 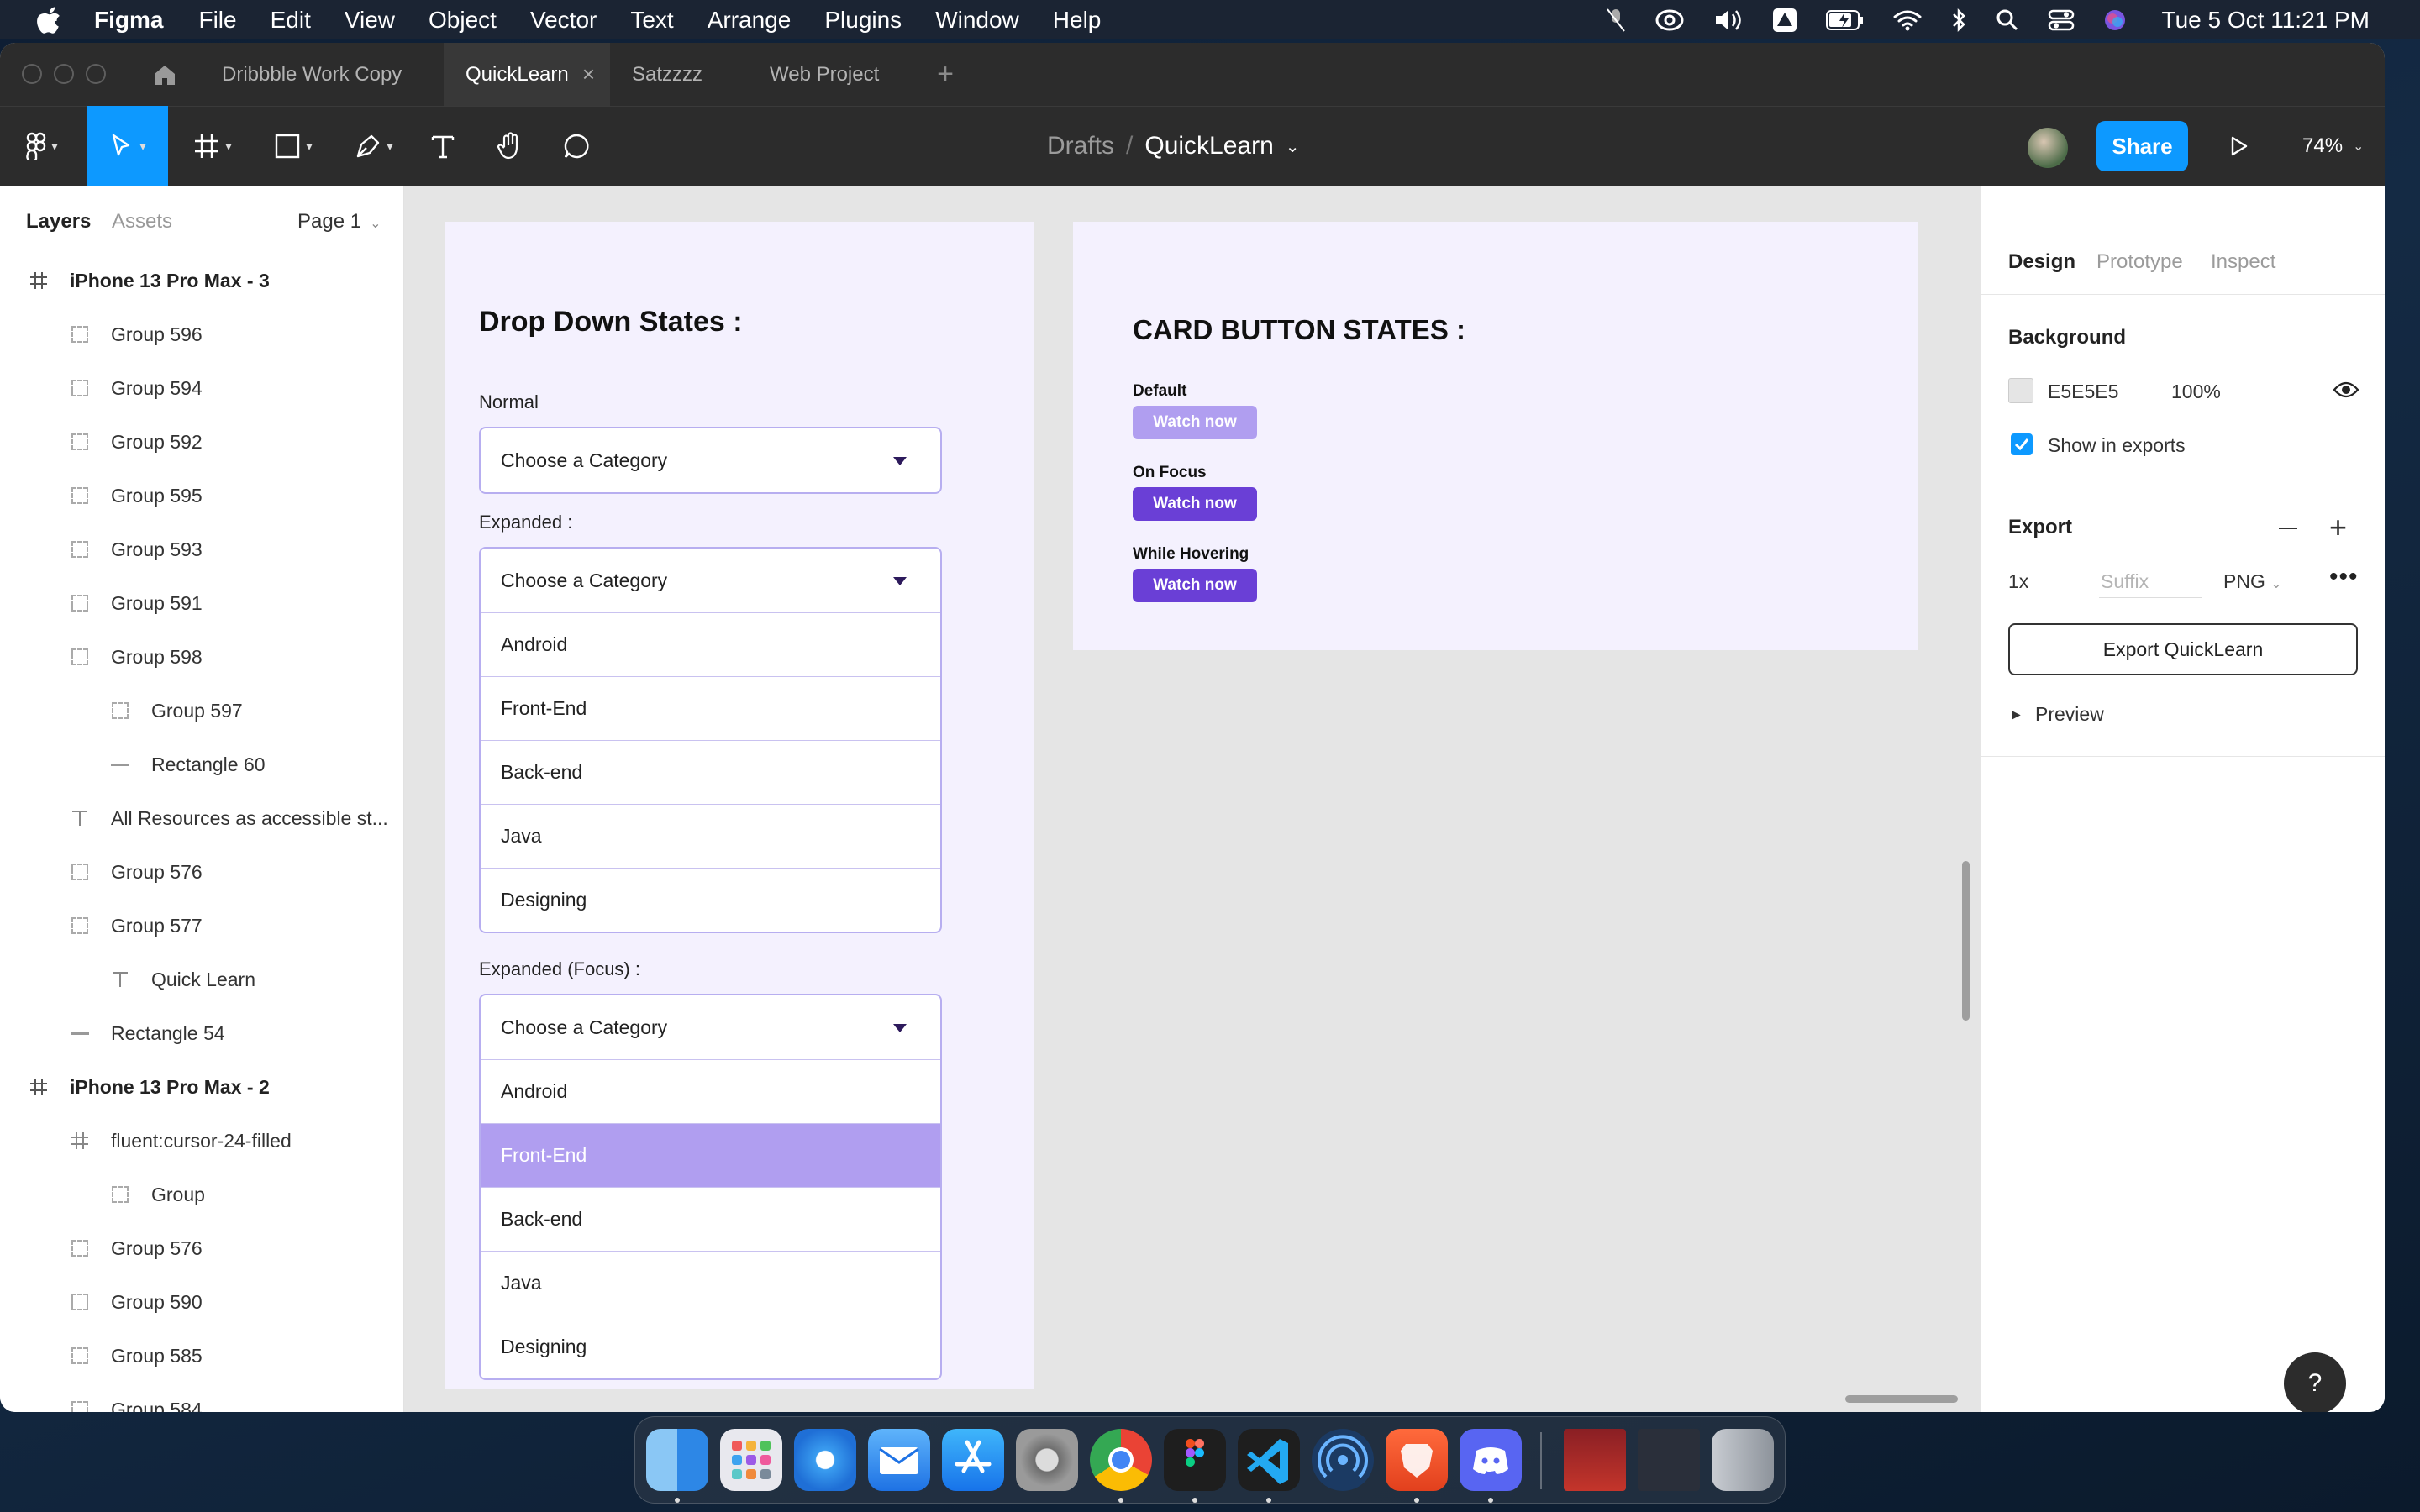 I want to click on menu-app-name: Figma, so click(x=128, y=20).